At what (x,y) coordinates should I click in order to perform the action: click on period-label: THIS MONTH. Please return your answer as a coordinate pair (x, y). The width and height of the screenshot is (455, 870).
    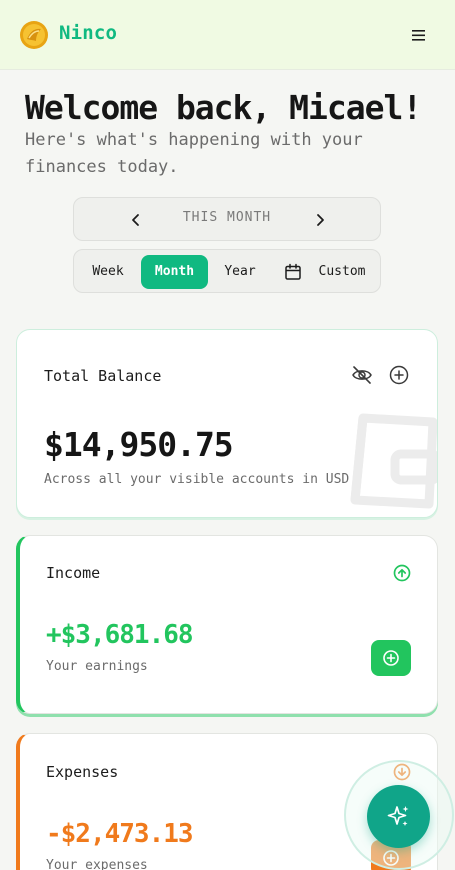
    Looking at the image, I should click on (227, 217).